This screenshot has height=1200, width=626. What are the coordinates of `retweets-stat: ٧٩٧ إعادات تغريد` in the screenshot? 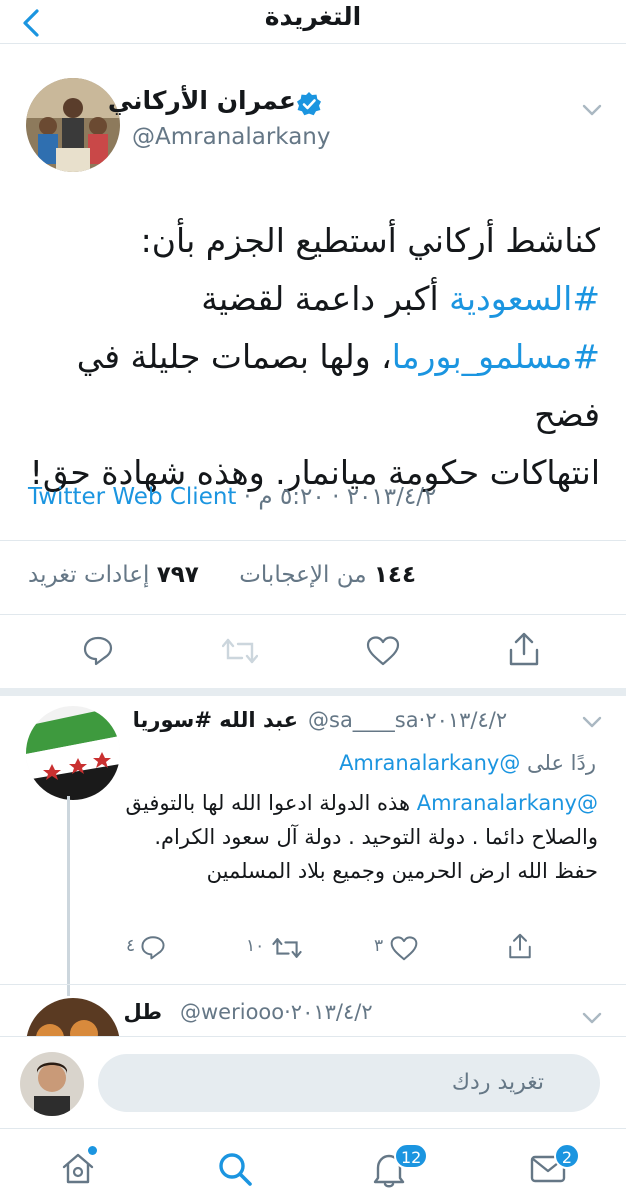 It's located at (113, 575).